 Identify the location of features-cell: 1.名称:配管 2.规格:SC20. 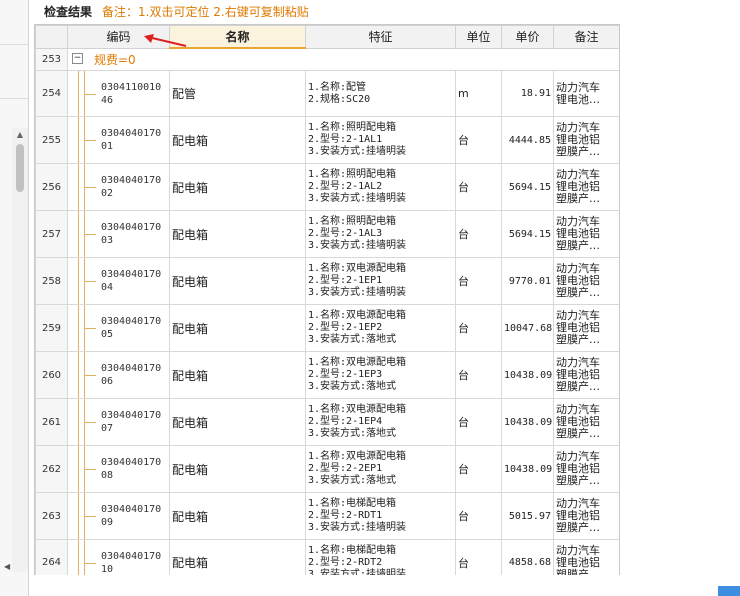
(380, 93).